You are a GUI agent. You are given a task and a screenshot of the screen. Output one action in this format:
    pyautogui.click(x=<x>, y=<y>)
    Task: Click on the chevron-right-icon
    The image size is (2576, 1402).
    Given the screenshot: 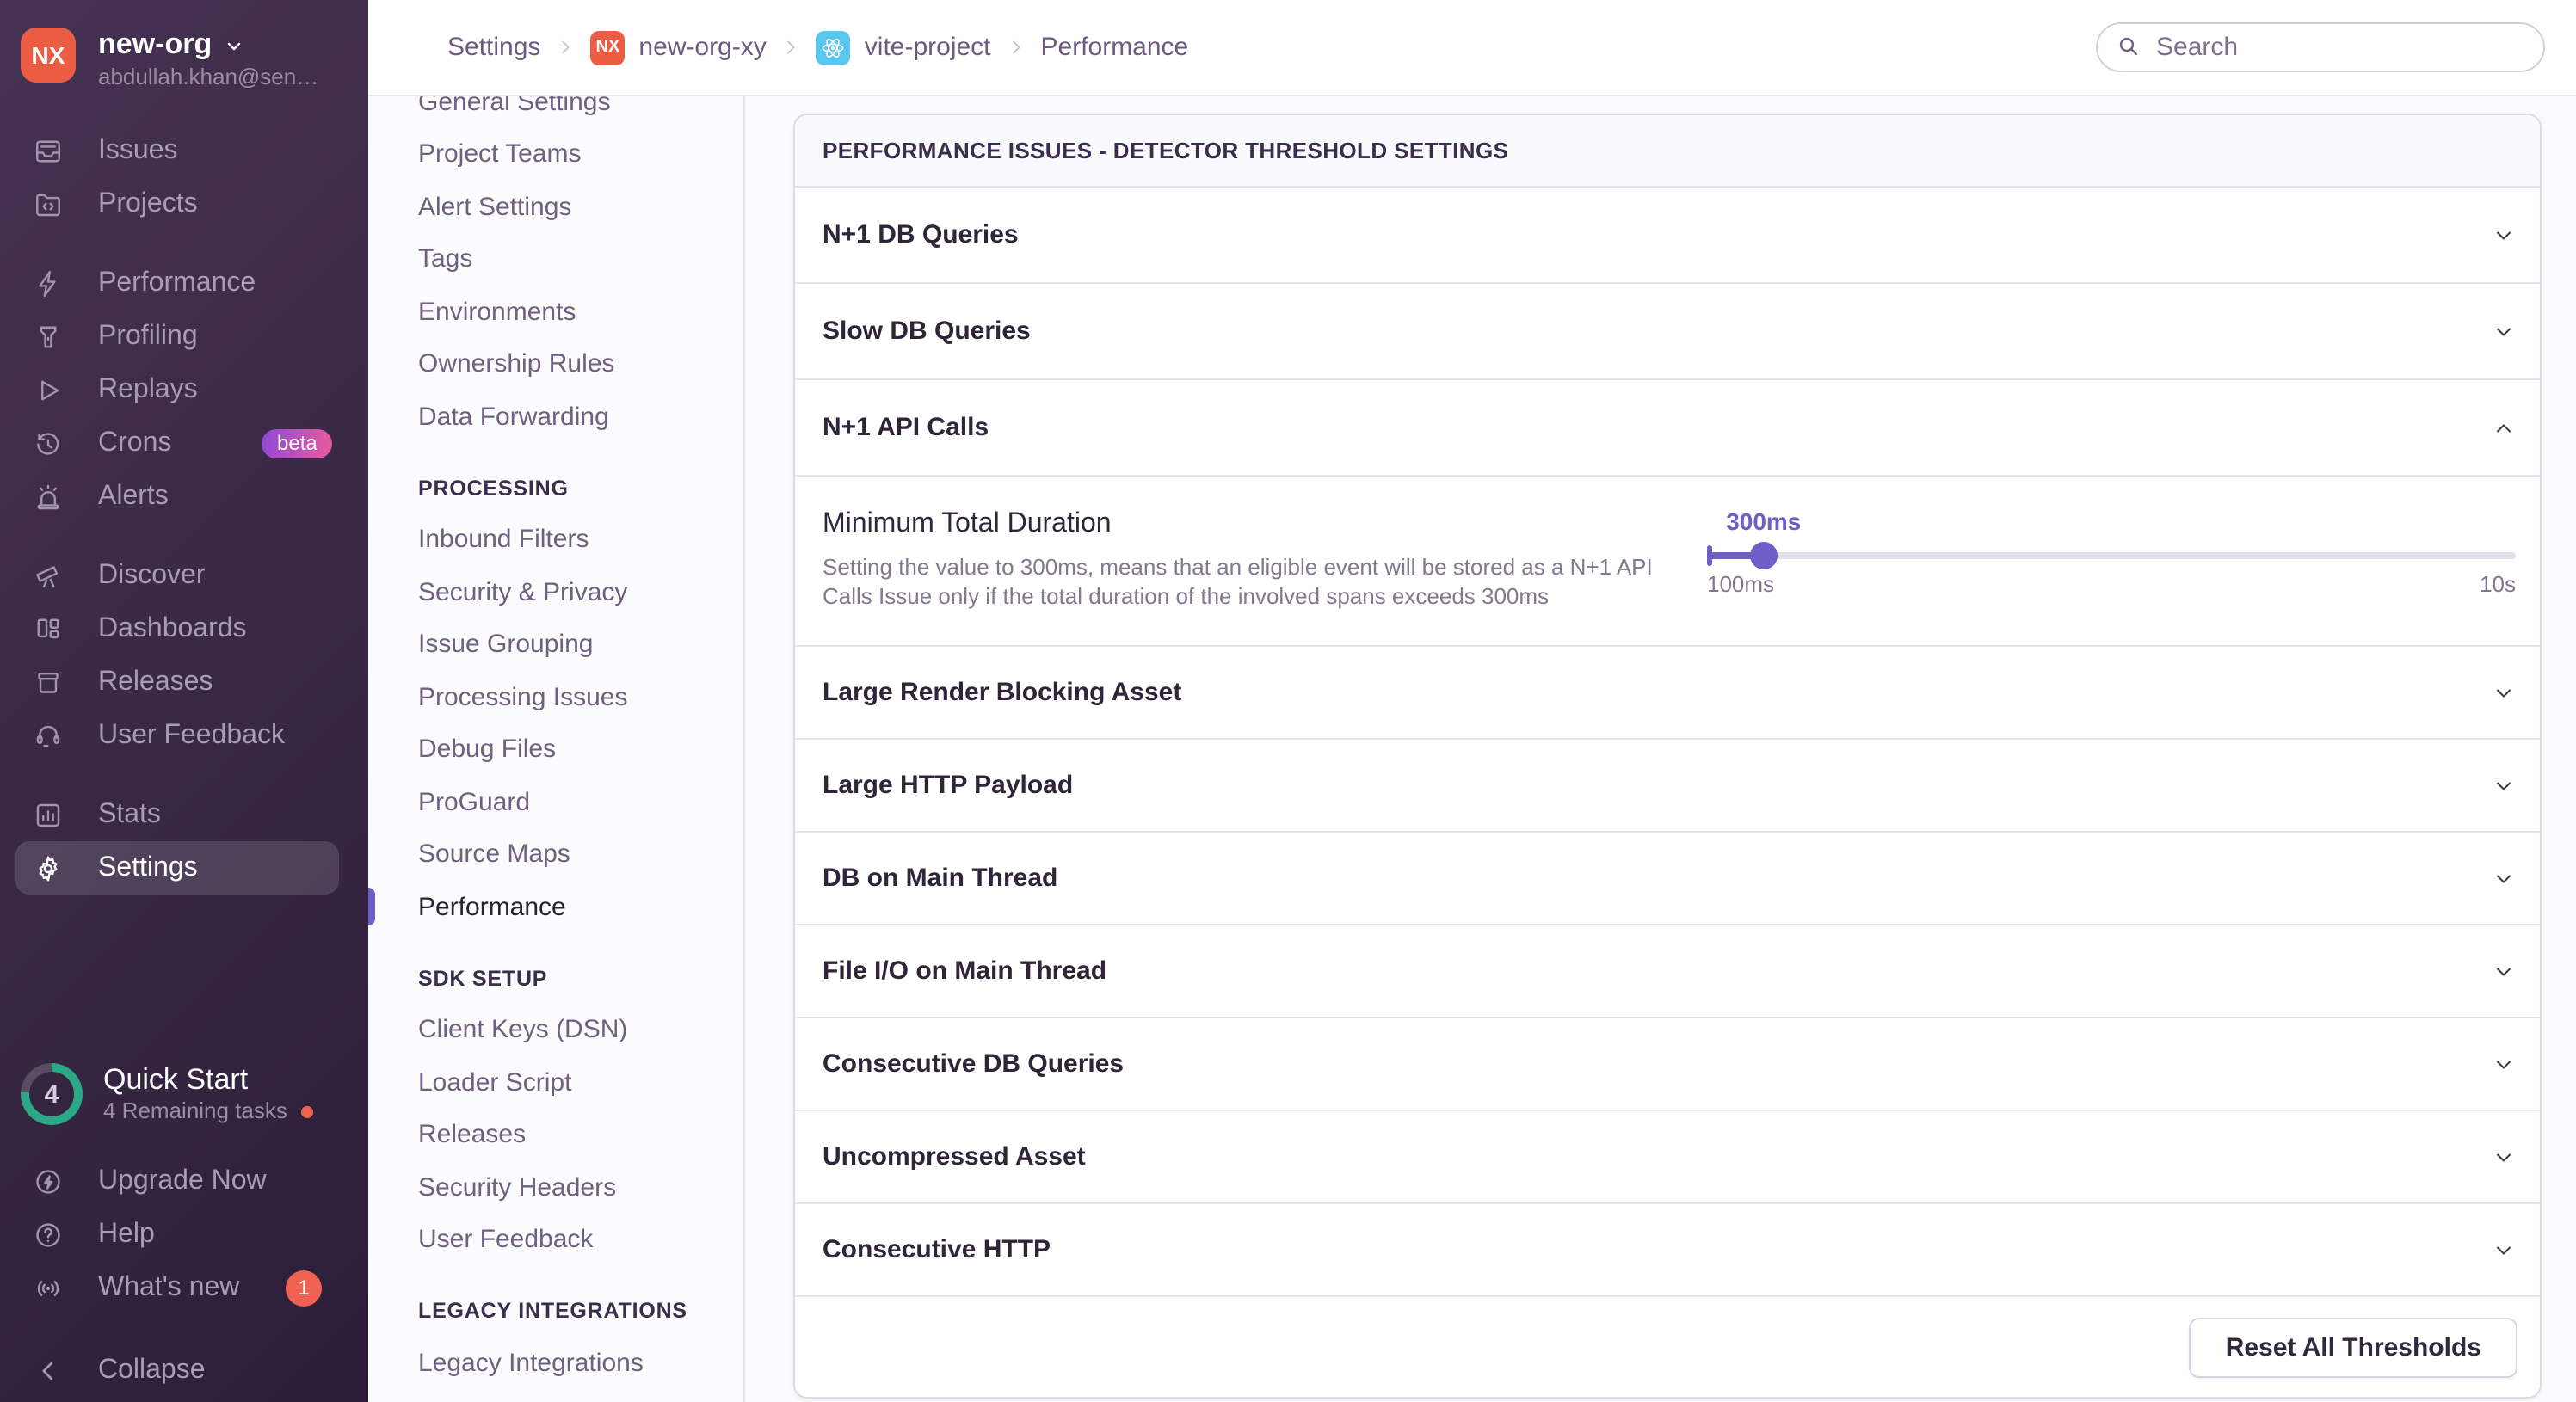 What is the action you would take?
    pyautogui.click(x=1017, y=47)
    